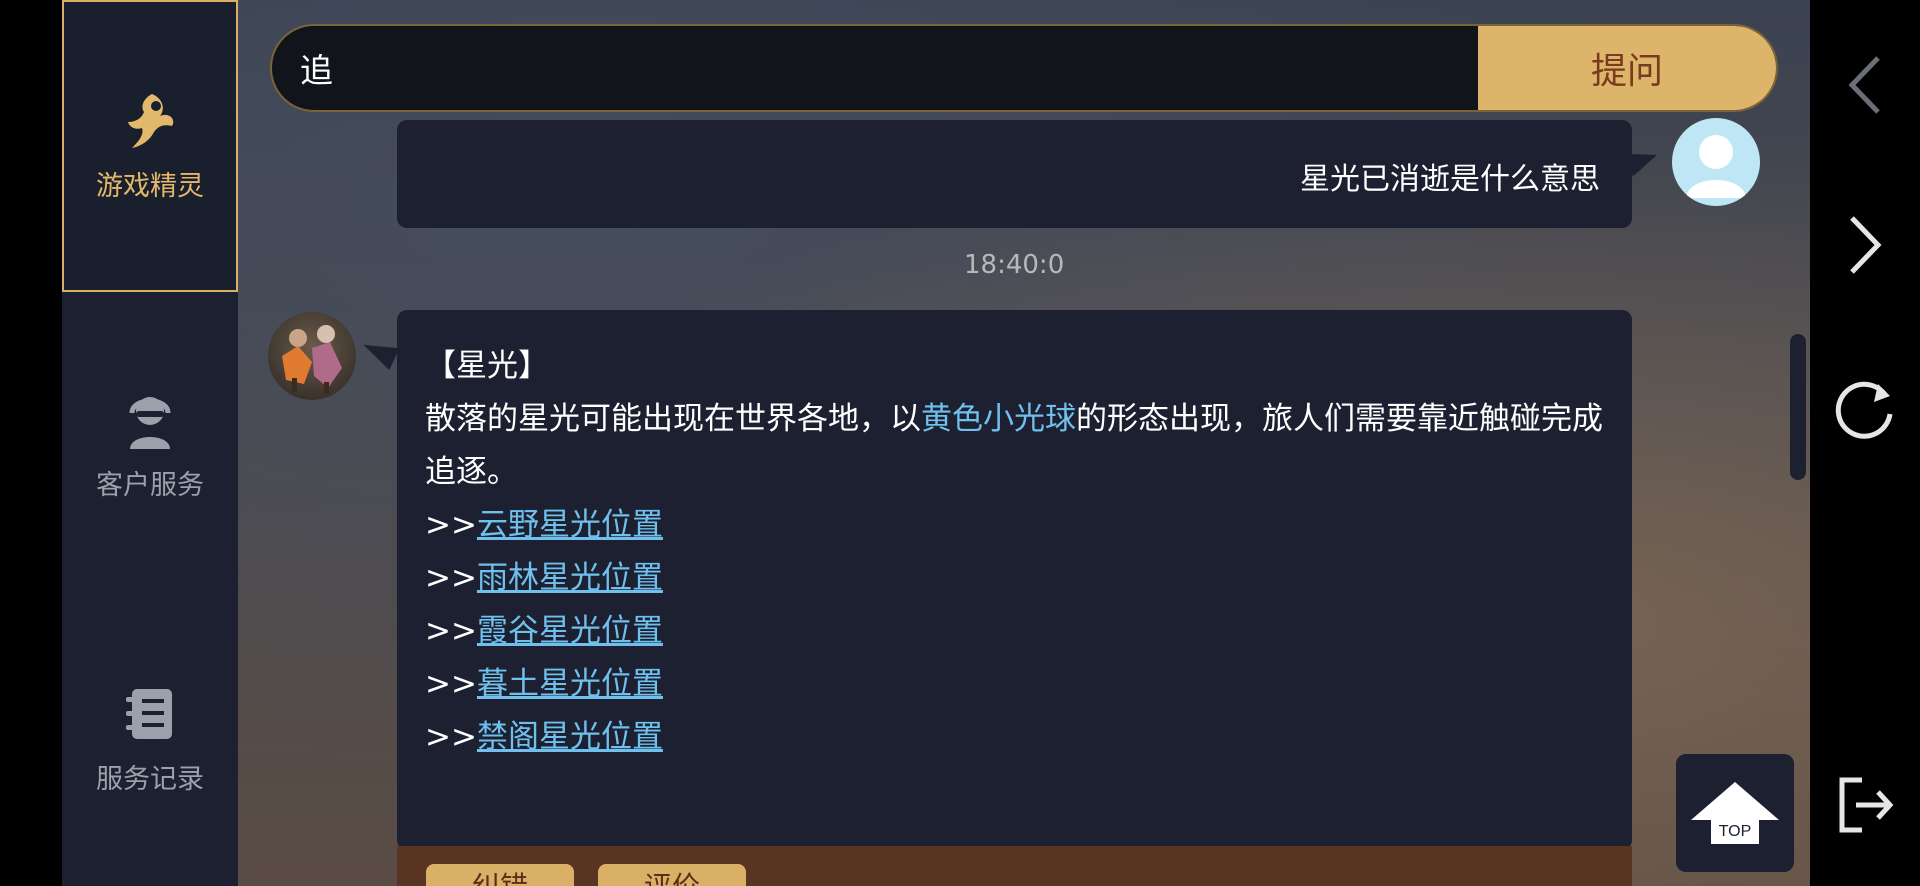 Image resolution: width=1920 pixels, height=886 pixels. I want to click on link-wasteland: 暮土星光位置, so click(570, 684).